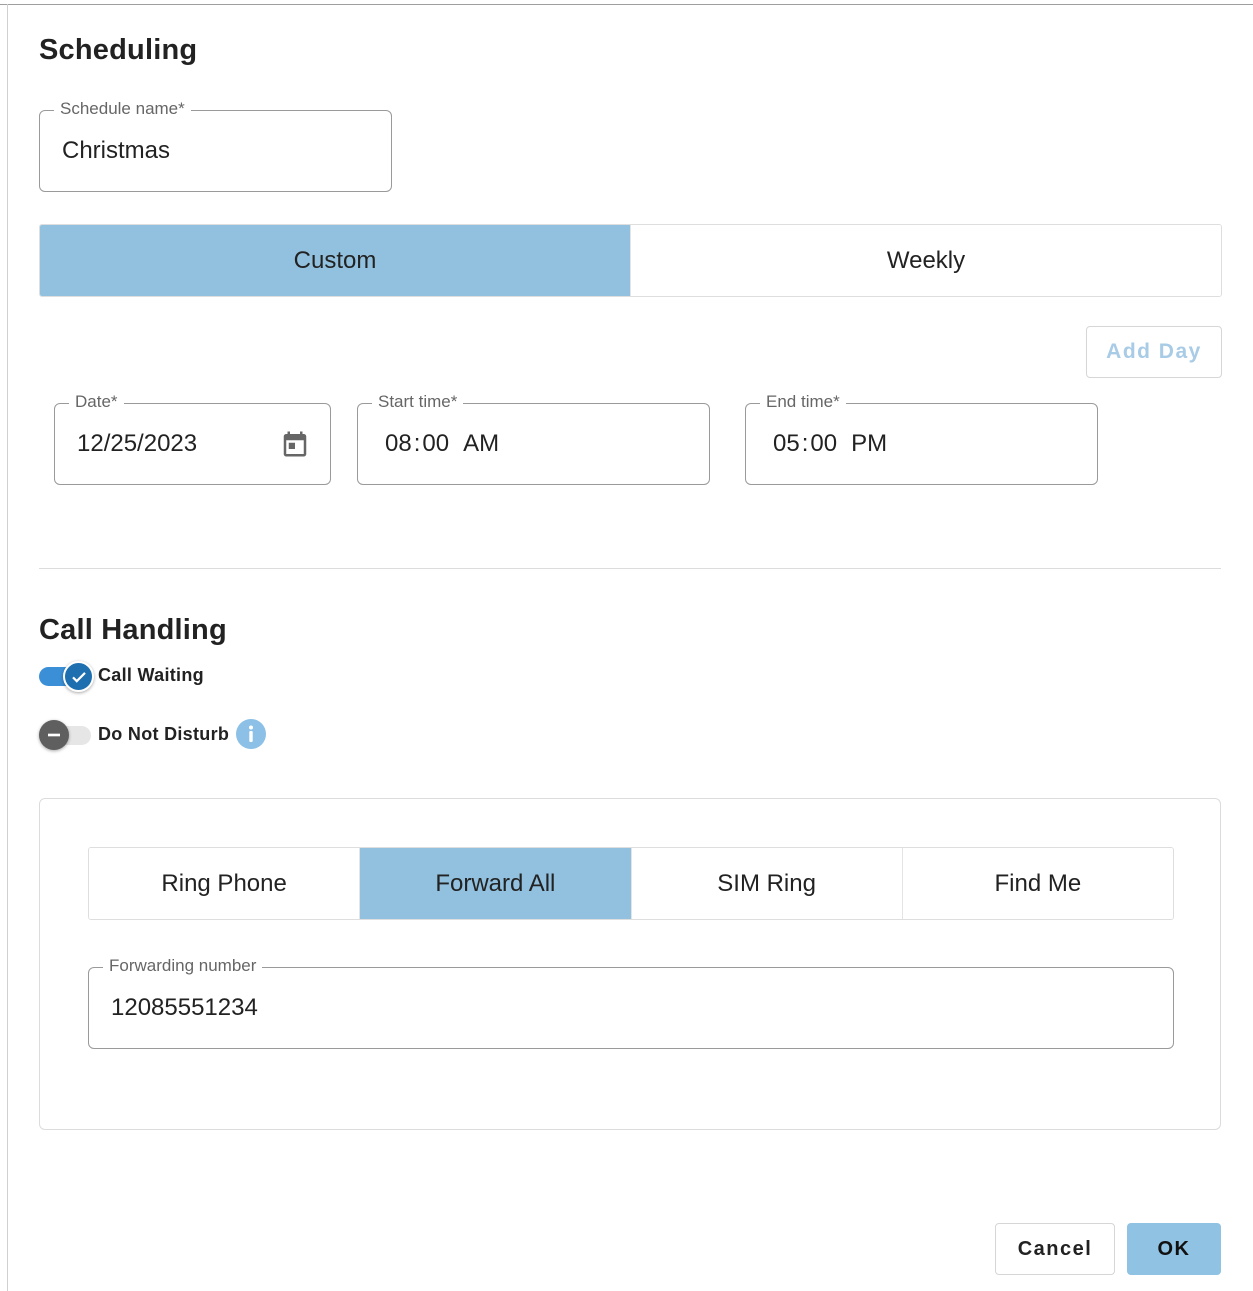 This screenshot has width=1253, height=1291. I want to click on forwarding-number-field: Forwarding number 12085551234, so click(631, 1002).